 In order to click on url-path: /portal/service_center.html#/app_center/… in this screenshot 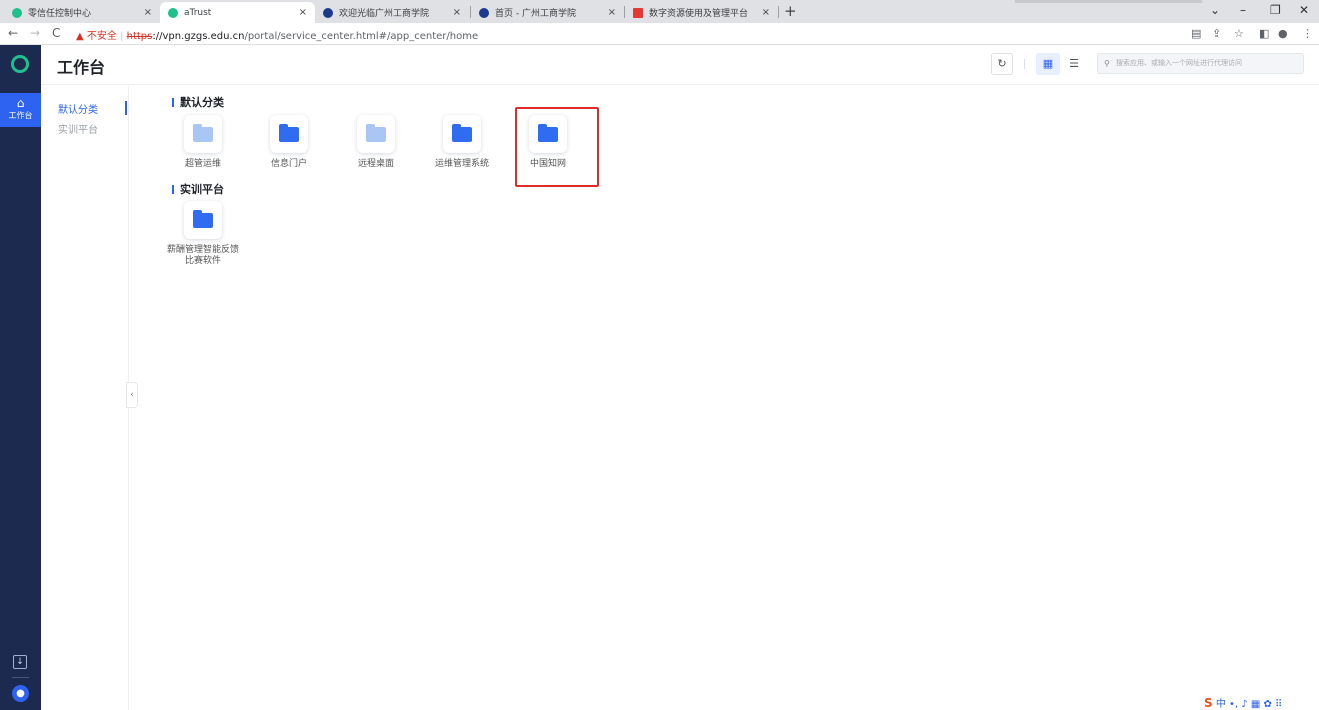, I will do `click(361, 36)`.